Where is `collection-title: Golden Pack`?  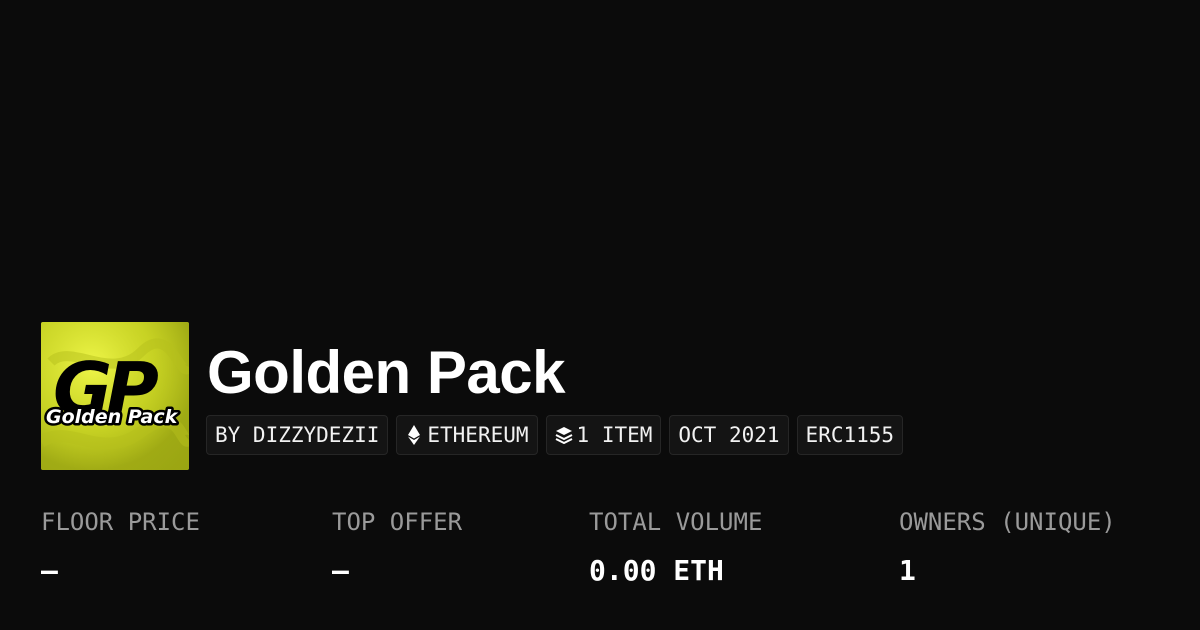 collection-title: Golden Pack is located at coordinates (386, 372).